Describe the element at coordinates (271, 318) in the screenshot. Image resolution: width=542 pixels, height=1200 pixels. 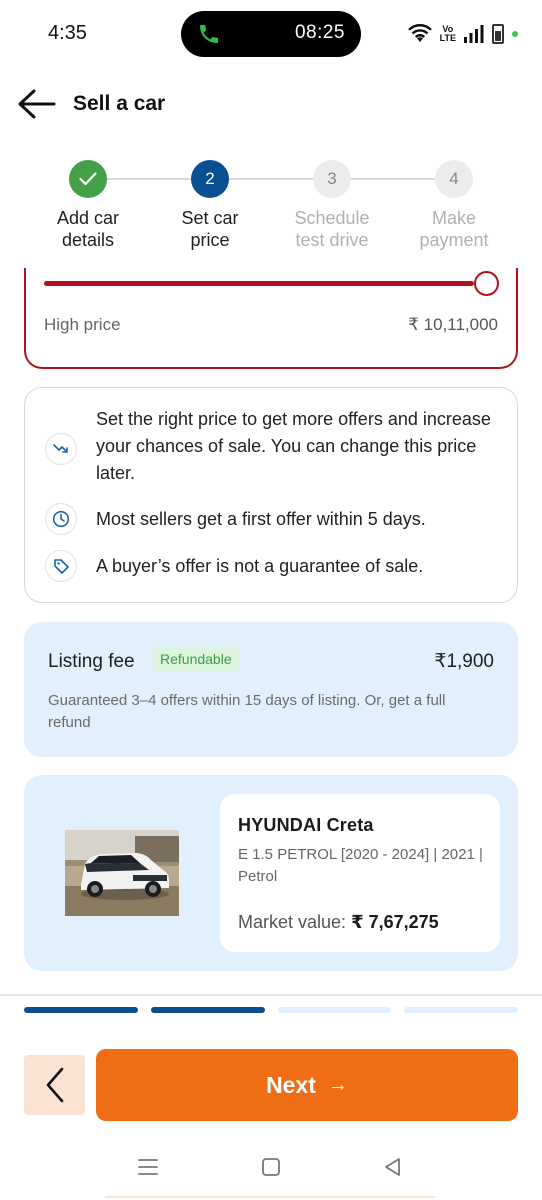
I see `price-card: High price ₹ 10,11,000` at that location.